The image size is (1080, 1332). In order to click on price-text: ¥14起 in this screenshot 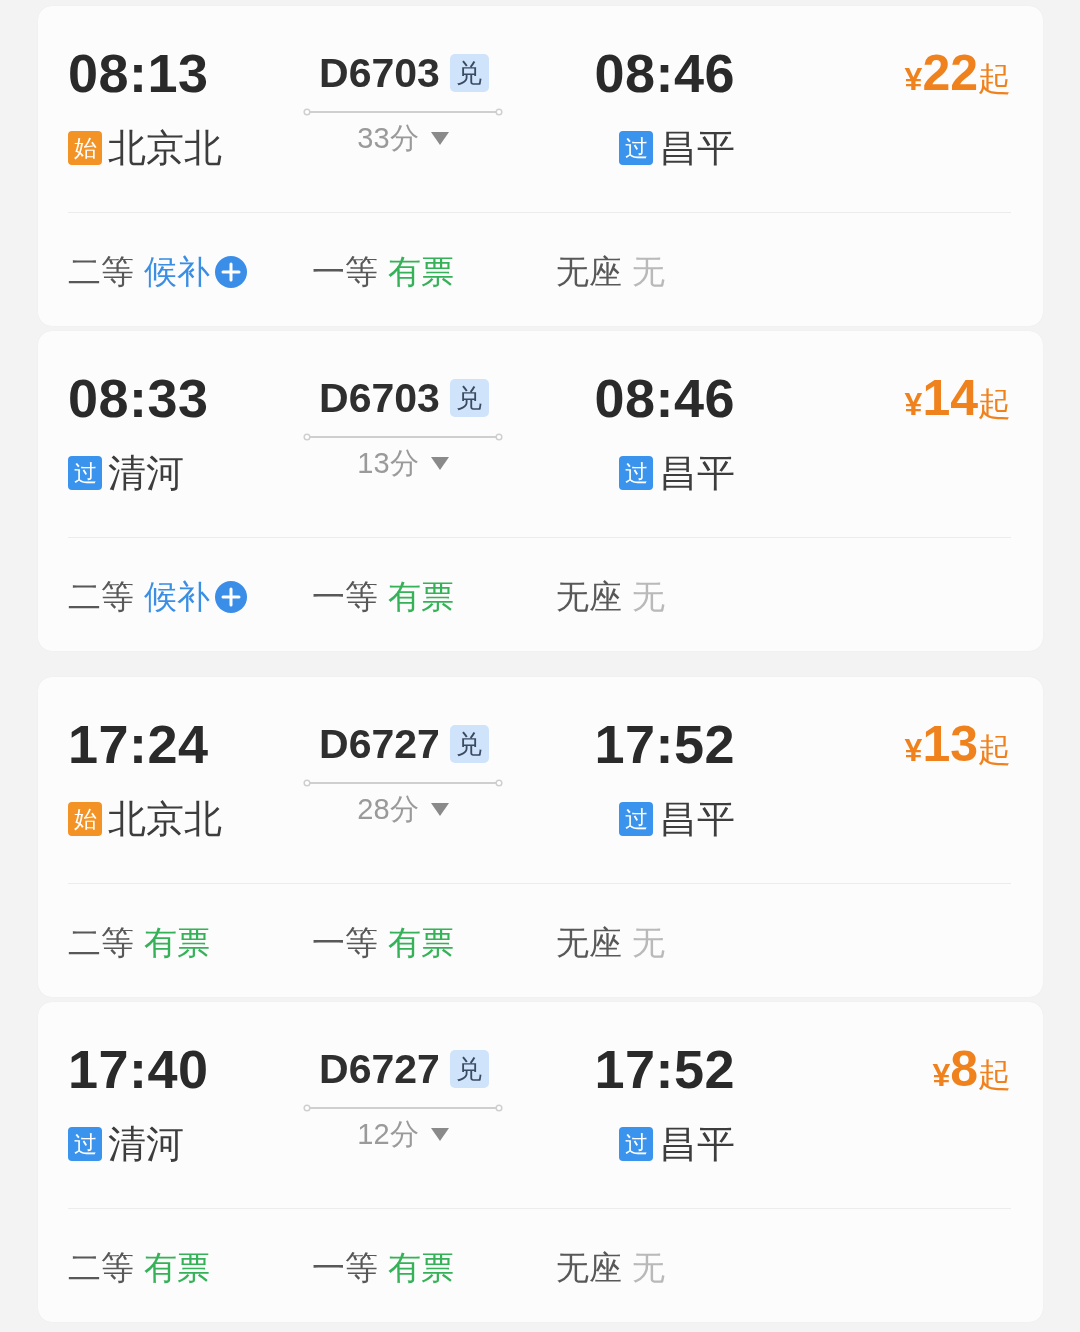, I will do `click(957, 398)`.